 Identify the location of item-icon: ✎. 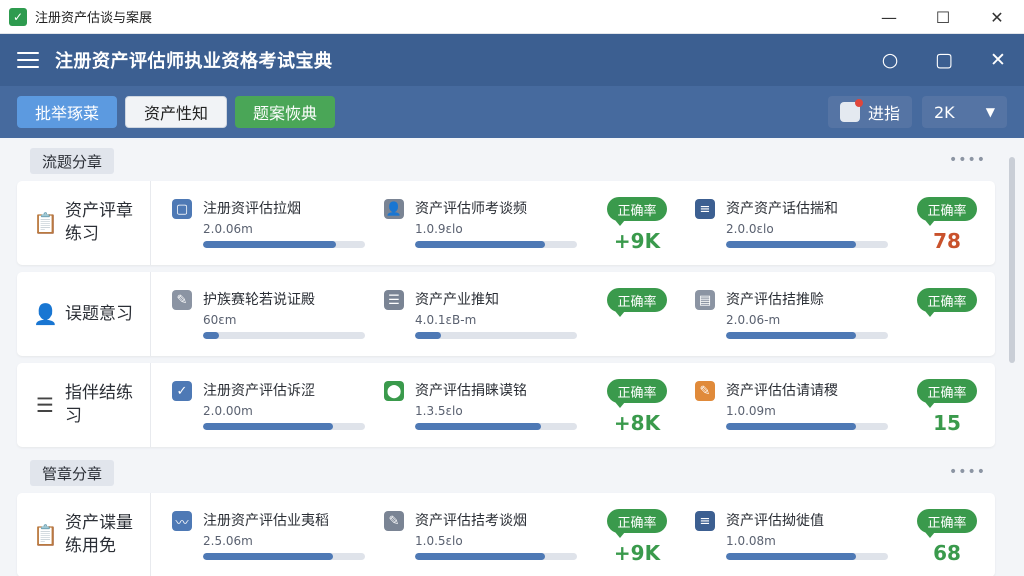
(182, 300).